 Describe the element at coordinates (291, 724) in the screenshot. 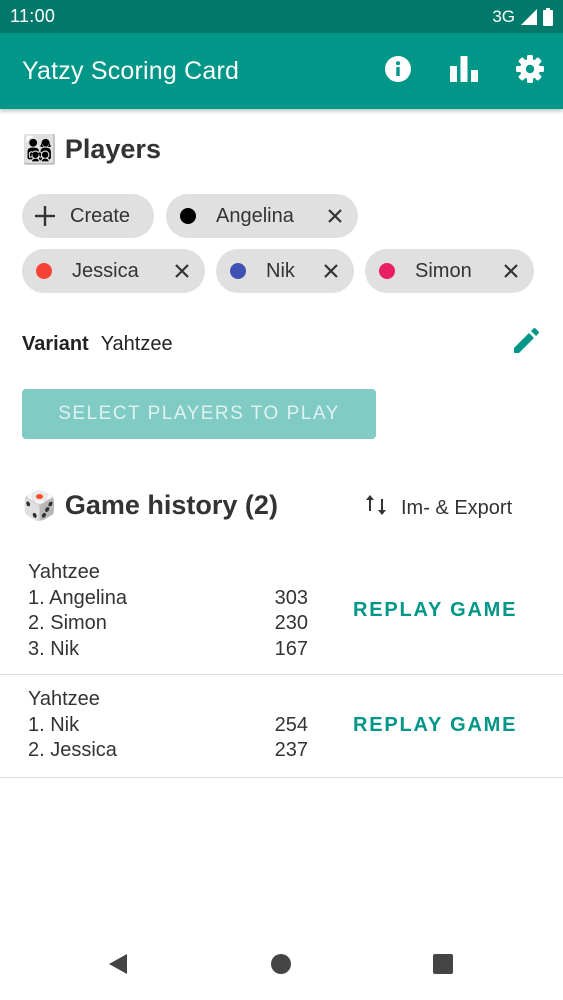

I see `result-score: 254` at that location.